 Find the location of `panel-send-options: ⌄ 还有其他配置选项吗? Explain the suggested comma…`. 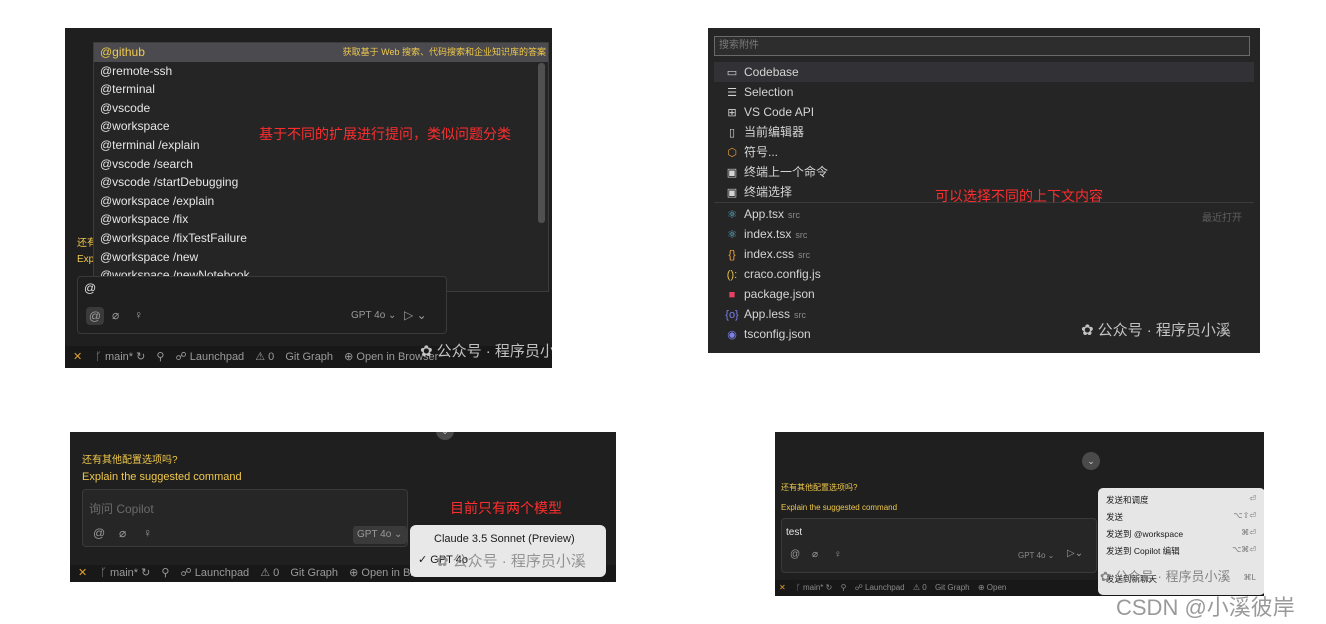

panel-send-options: ⌄ 还有其他配置选项吗? Explain the suggested comma… is located at coordinates (1019, 514).